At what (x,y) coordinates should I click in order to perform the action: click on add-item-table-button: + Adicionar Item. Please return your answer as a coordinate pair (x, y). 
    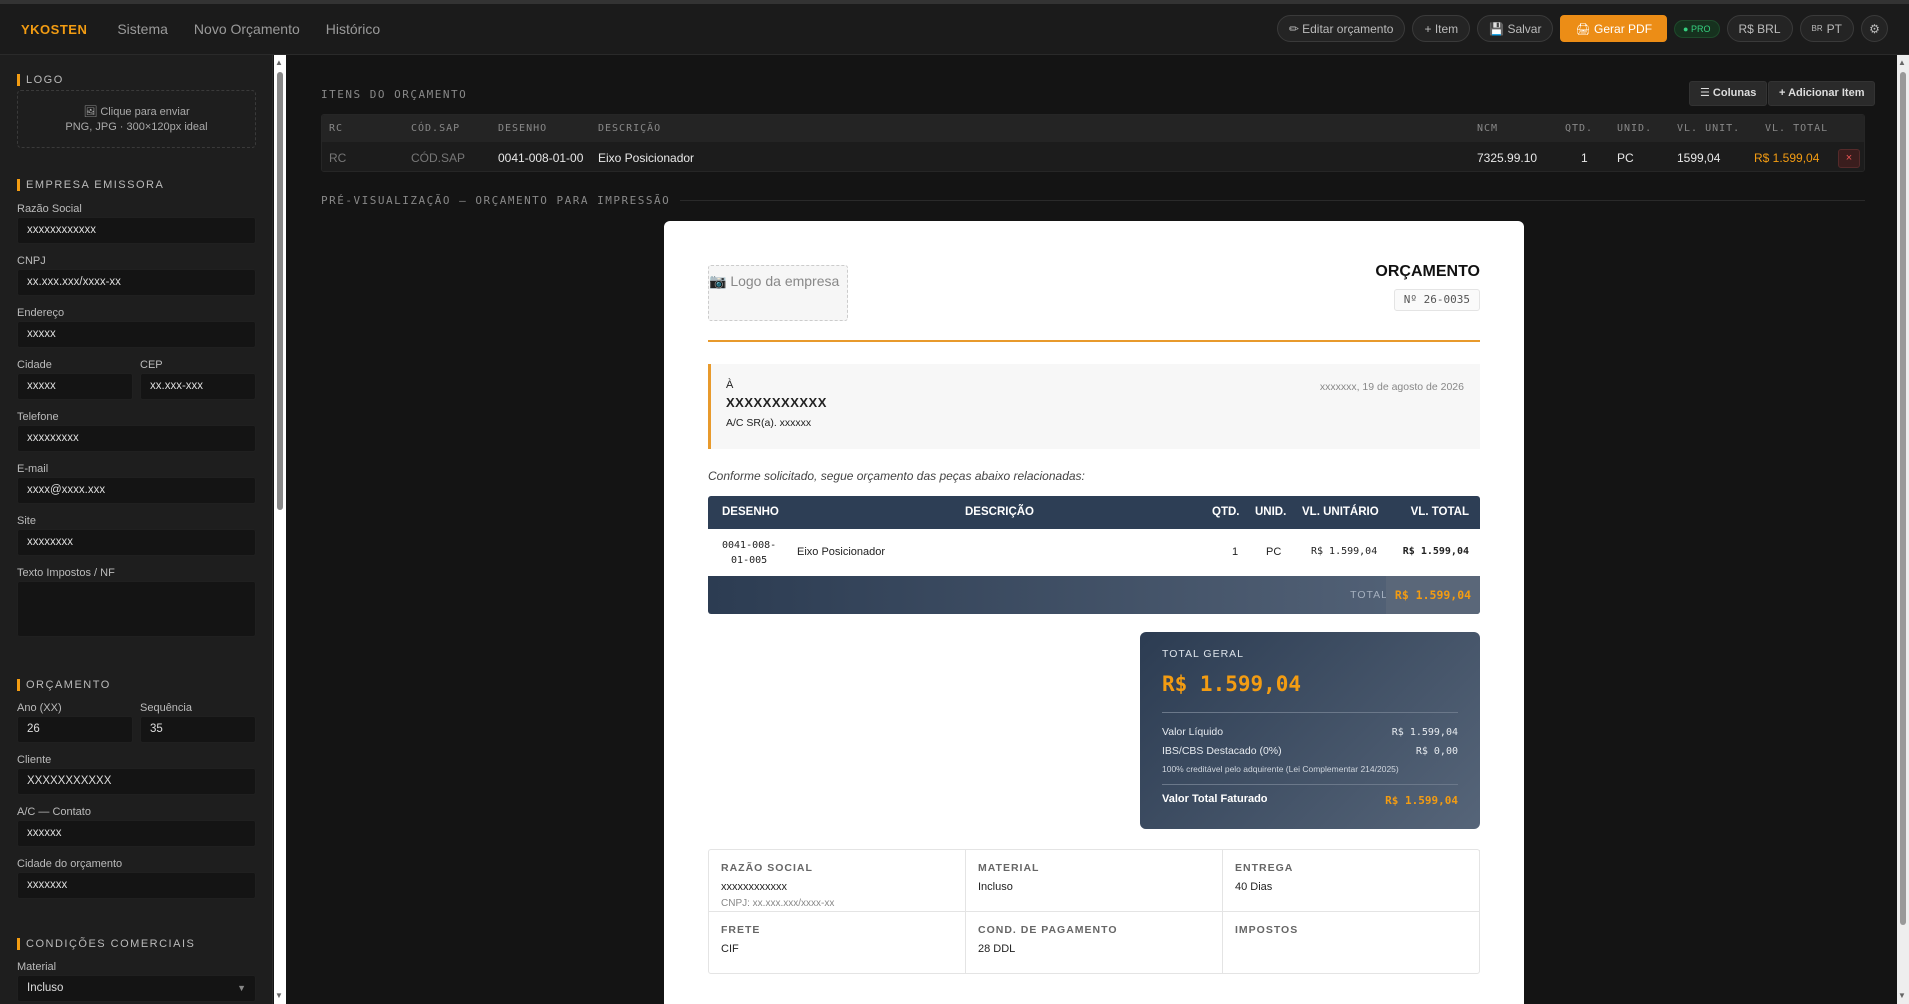
    Looking at the image, I should click on (1822, 93).